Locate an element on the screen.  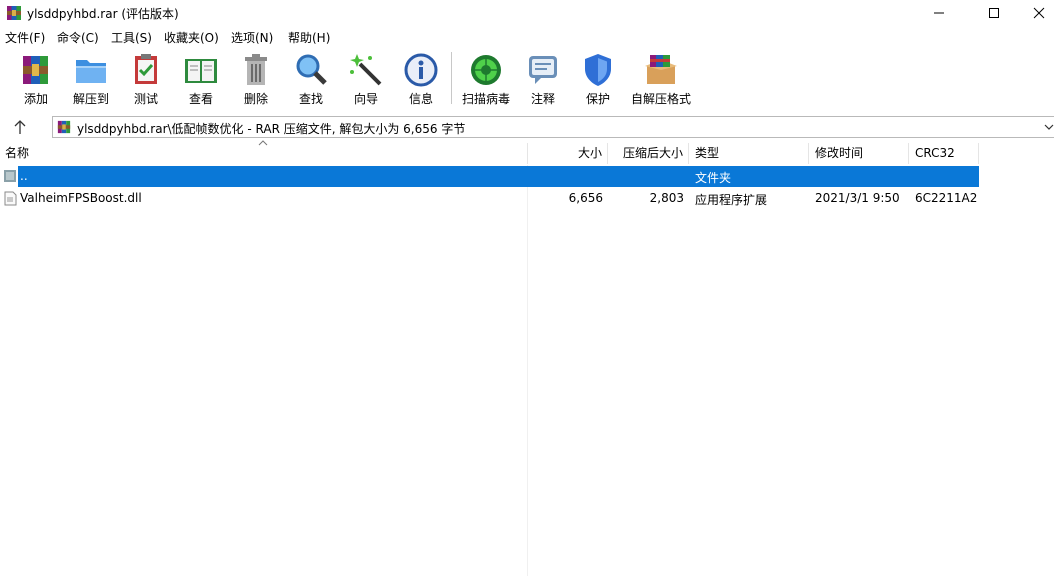
menu-bar: 文件(F) 命令(C) 工具(S) 收藏夹(O) 选项(N) 帮助(H) is located at coordinates (527, 36).